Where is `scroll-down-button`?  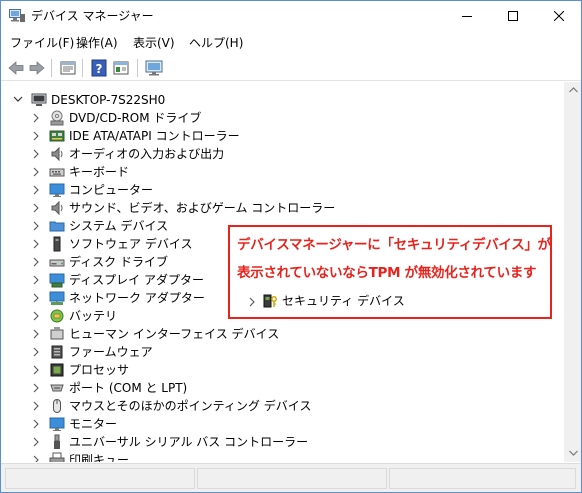
scroll-down-button is located at coordinates (573, 453).